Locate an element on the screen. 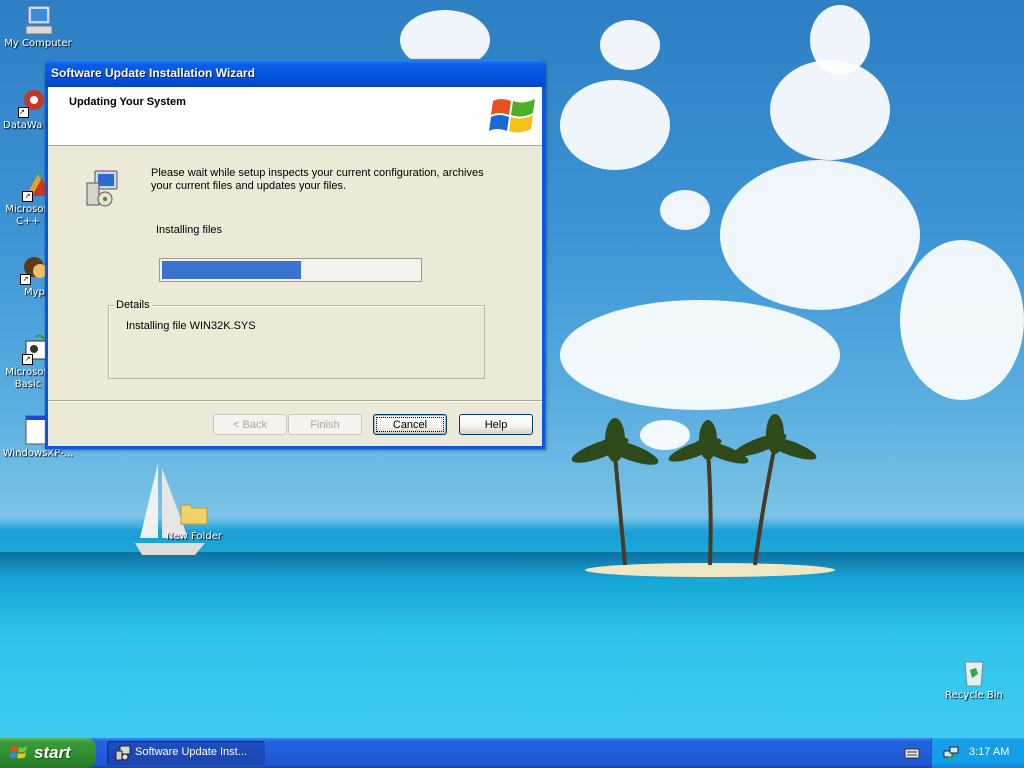  button-separator is located at coordinates (295, 401).